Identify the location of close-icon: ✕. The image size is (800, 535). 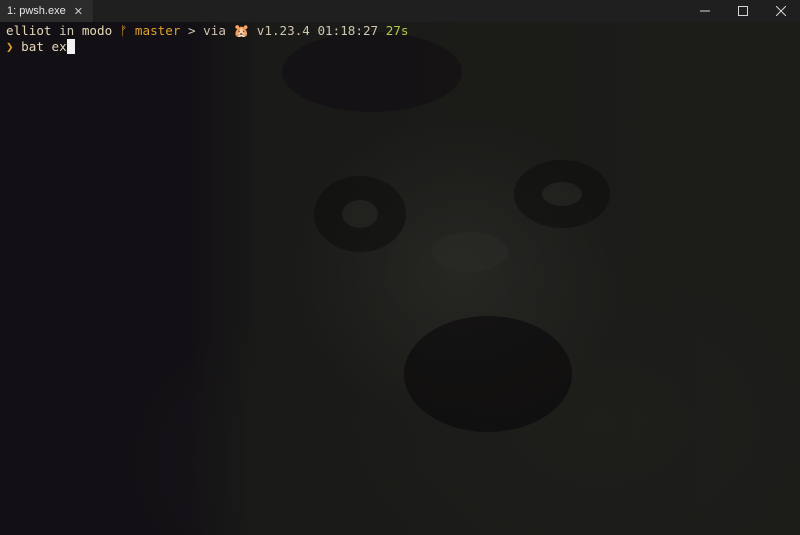
(78, 11).